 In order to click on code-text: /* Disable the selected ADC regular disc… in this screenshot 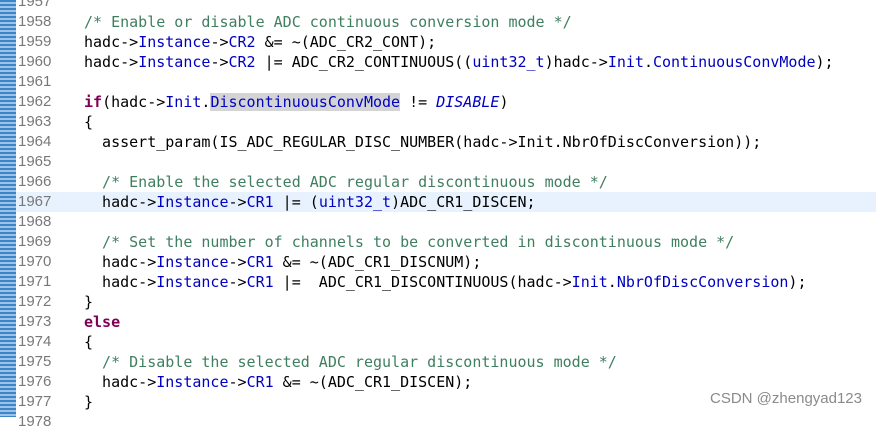, I will do `click(350, 362)`.